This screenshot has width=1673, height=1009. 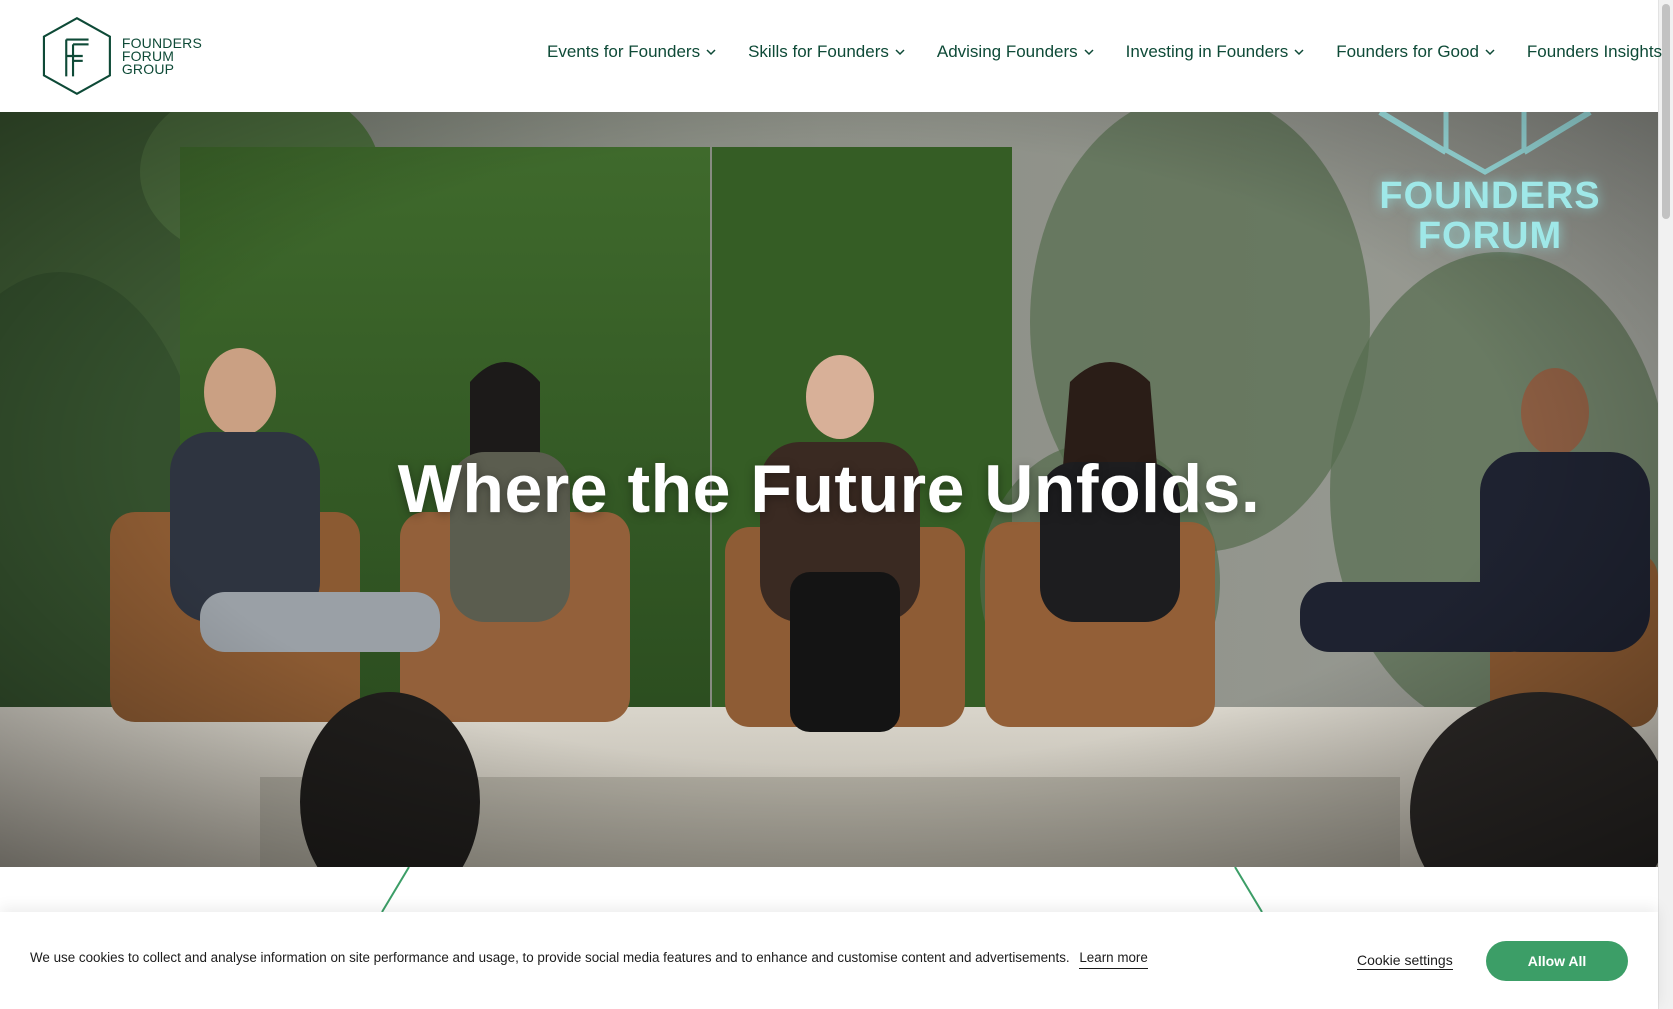 I want to click on nav-item-investing-in-founders: Investing in Founders, so click(x=1216, y=52).